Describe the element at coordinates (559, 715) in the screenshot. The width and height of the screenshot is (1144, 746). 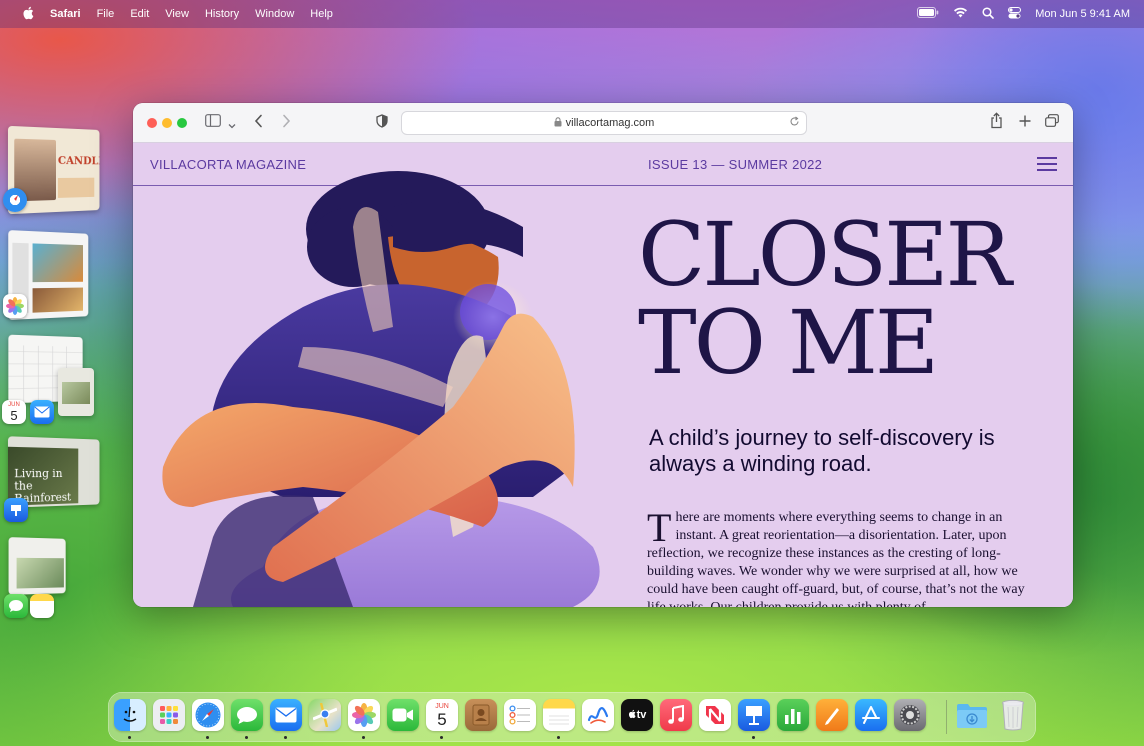
I see `dock-notes-icon` at that location.